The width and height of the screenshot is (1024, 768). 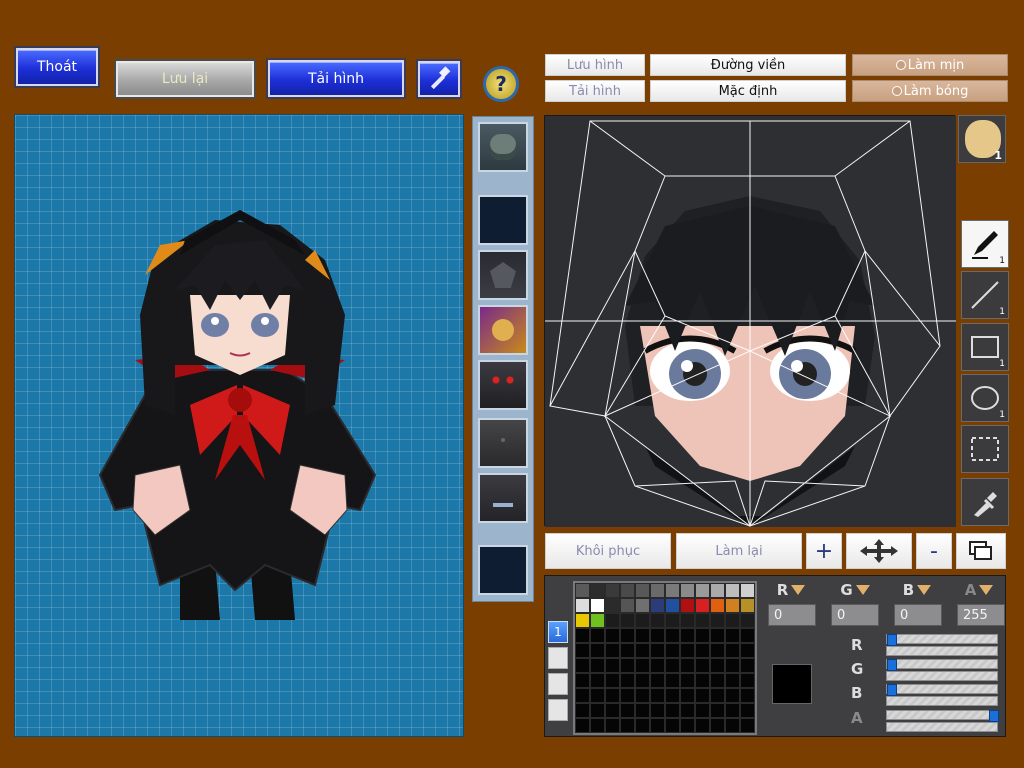 I want to click on restore-button: Khôi phục, so click(x=608, y=551).